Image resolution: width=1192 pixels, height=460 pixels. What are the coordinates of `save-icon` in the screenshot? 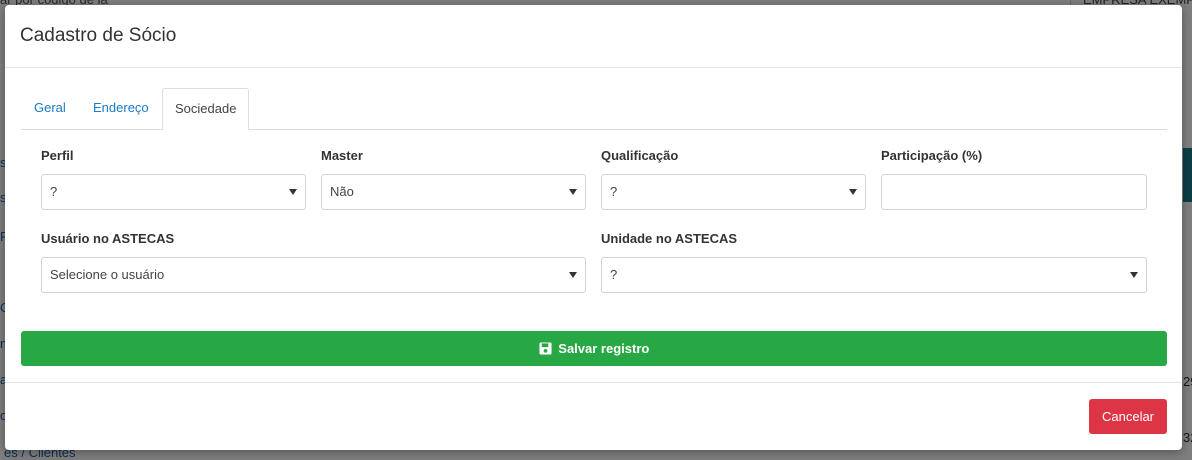 It's located at (545, 348).